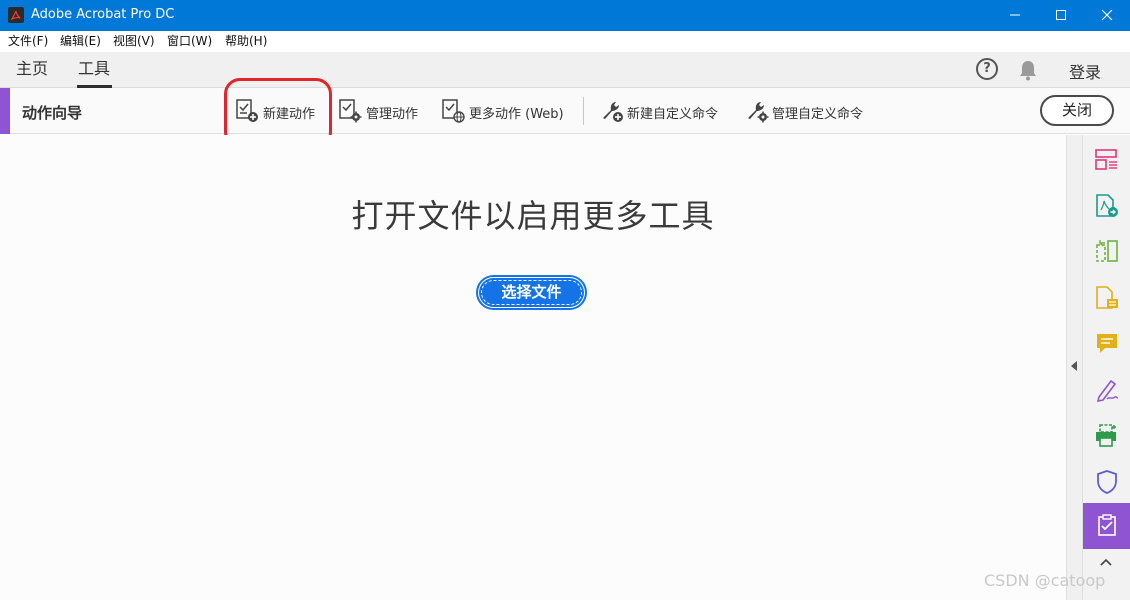  Describe the element at coordinates (1107, 252) in the screenshot. I see `compress-pdf-icon` at that location.